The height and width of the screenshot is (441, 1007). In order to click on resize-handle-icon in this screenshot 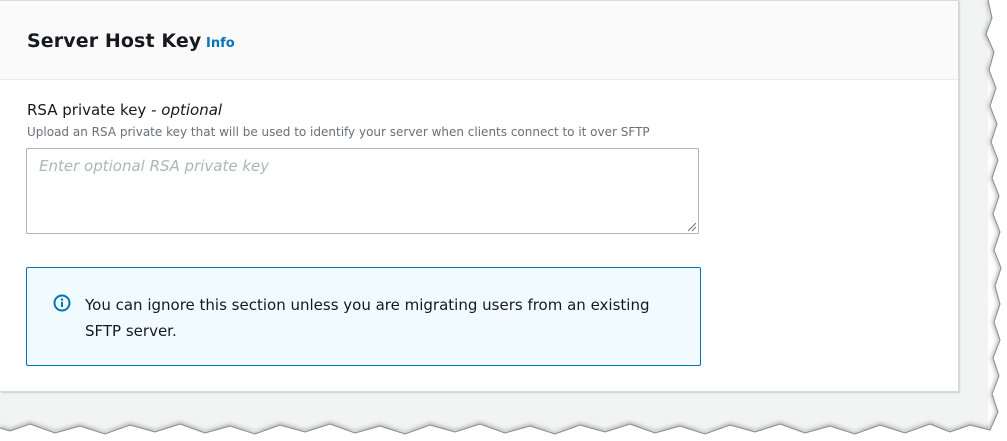, I will do `click(692, 227)`.